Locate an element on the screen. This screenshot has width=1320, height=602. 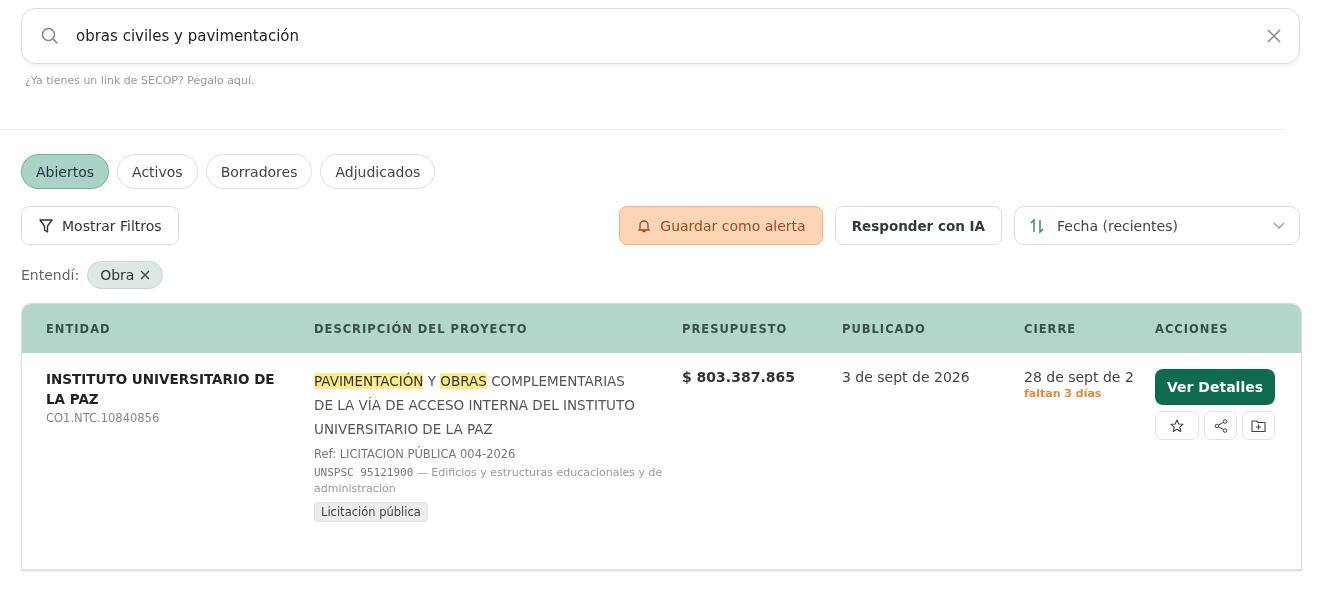
keyword-chip: Obra is located at coordinates (125, 275).